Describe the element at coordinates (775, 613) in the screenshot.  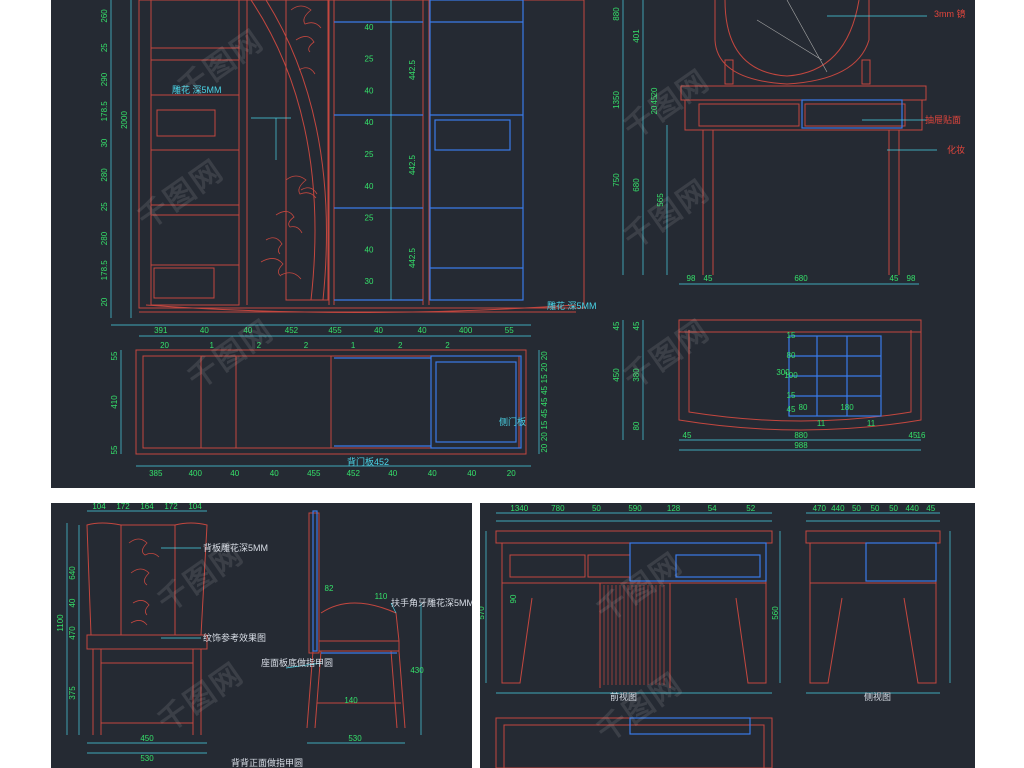
I see `dimension-label: 560` at that location.